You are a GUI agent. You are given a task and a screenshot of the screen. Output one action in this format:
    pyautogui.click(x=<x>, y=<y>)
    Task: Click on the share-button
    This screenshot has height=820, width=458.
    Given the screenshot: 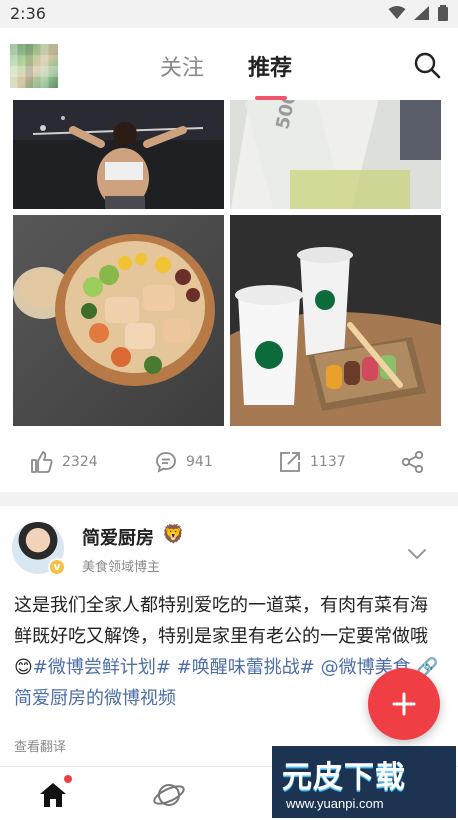 What is the action you would take?
    pyautogui.click(x=413, y=462)
    